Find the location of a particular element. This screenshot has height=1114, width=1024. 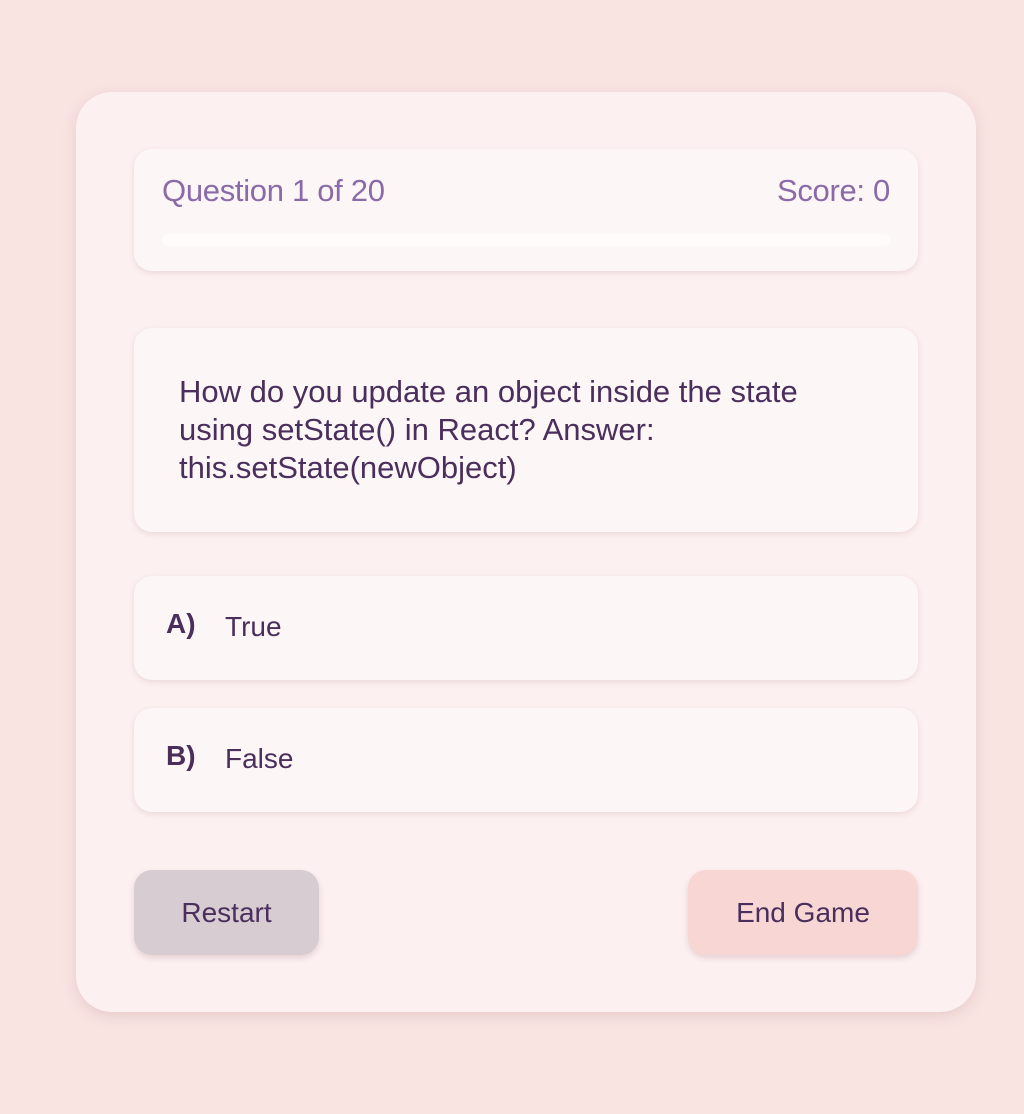

option-letter: A) is located at coordinates (181, 623).